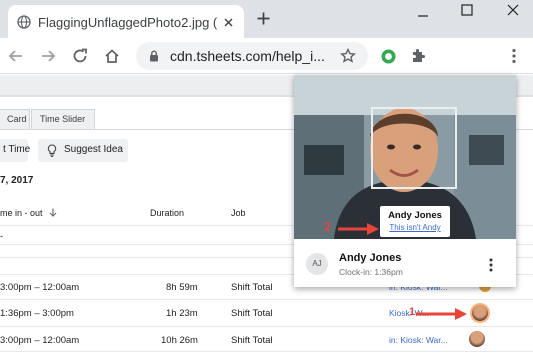 The image size is (533, 355). What do you see at coordinates (467, 10) in the screenshot?
I see `maximize-icon` at bounding box center [467, 10].